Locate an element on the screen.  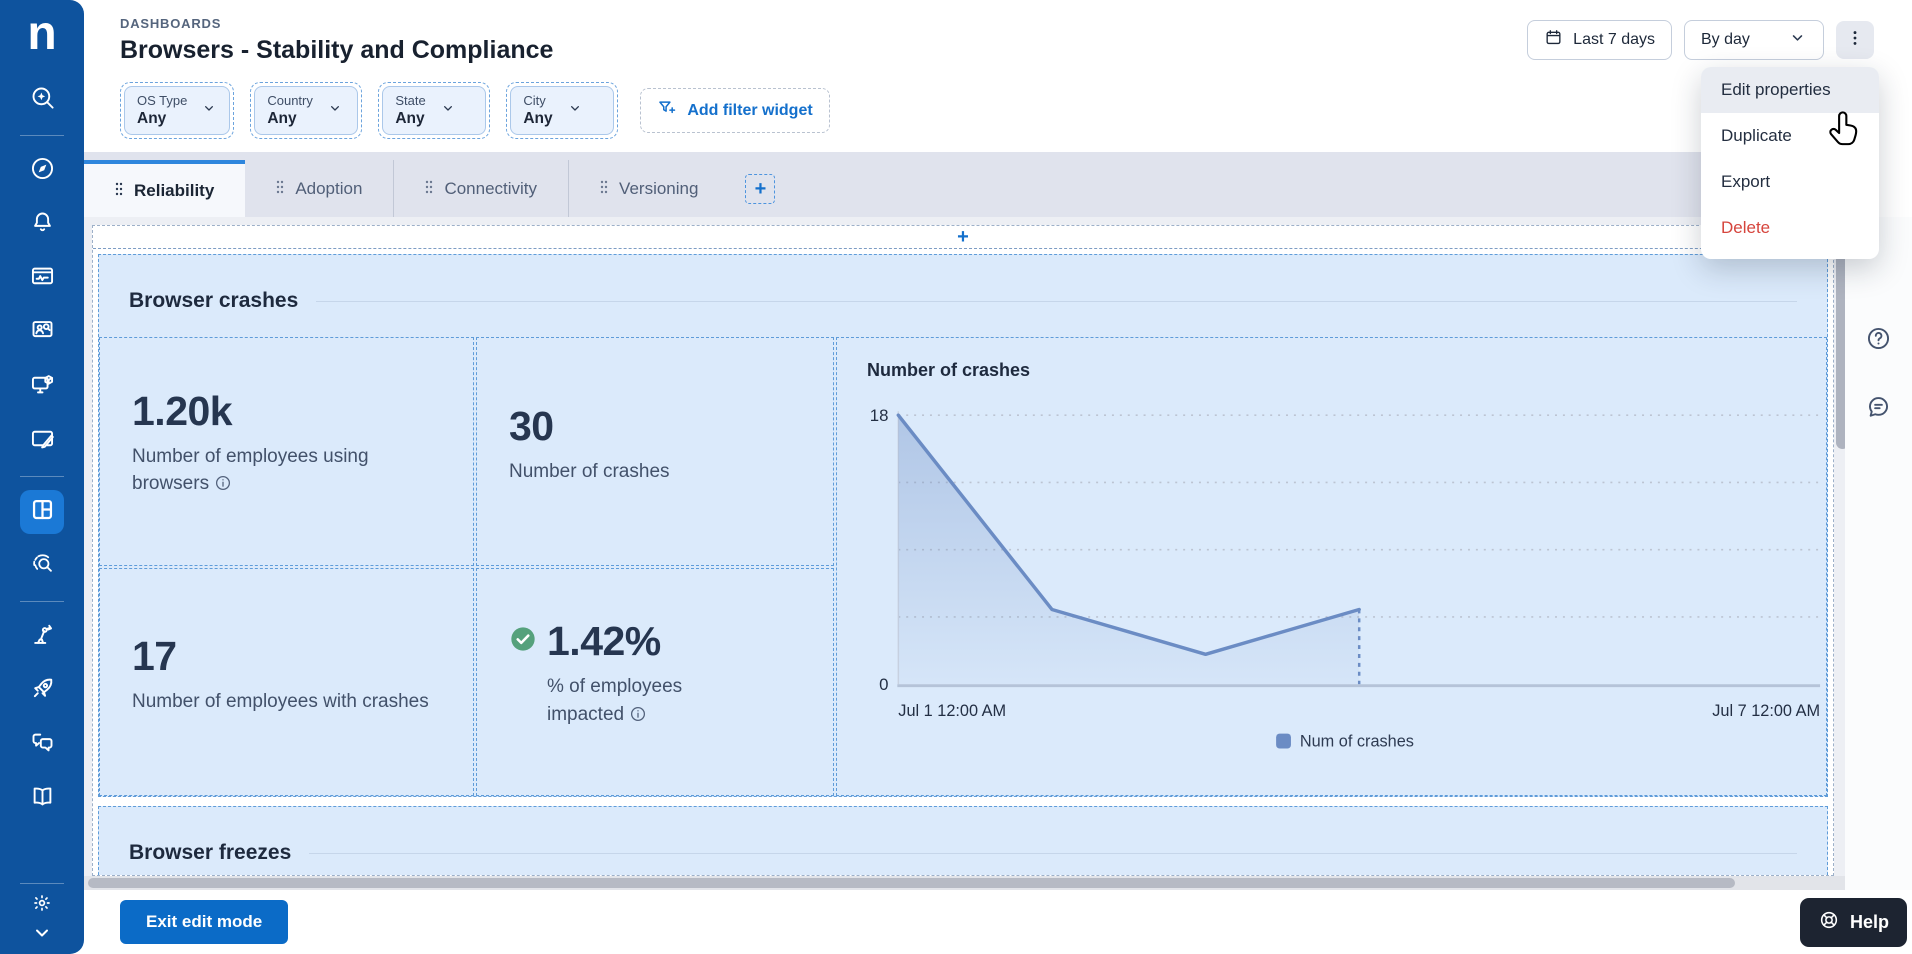
add-filter-widget-label: Add filter widget is located at coordinates (750, 110).